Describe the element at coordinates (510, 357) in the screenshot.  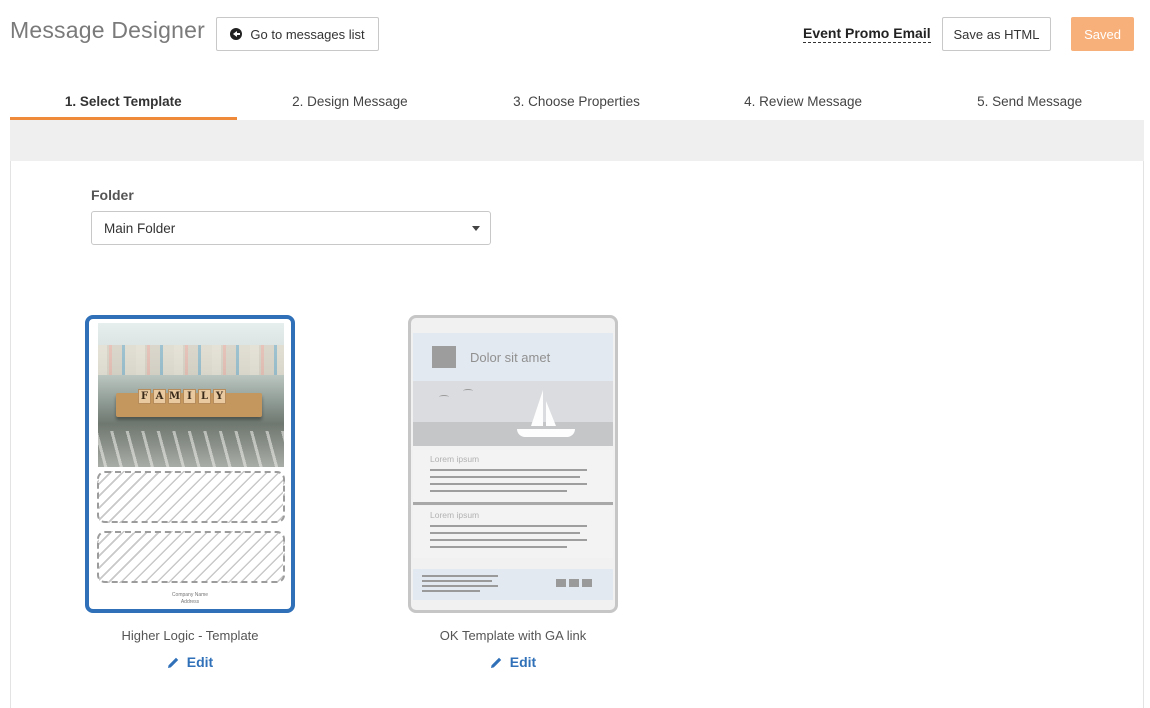
I see `thumb-heading: Dolor sit amet` at that location.